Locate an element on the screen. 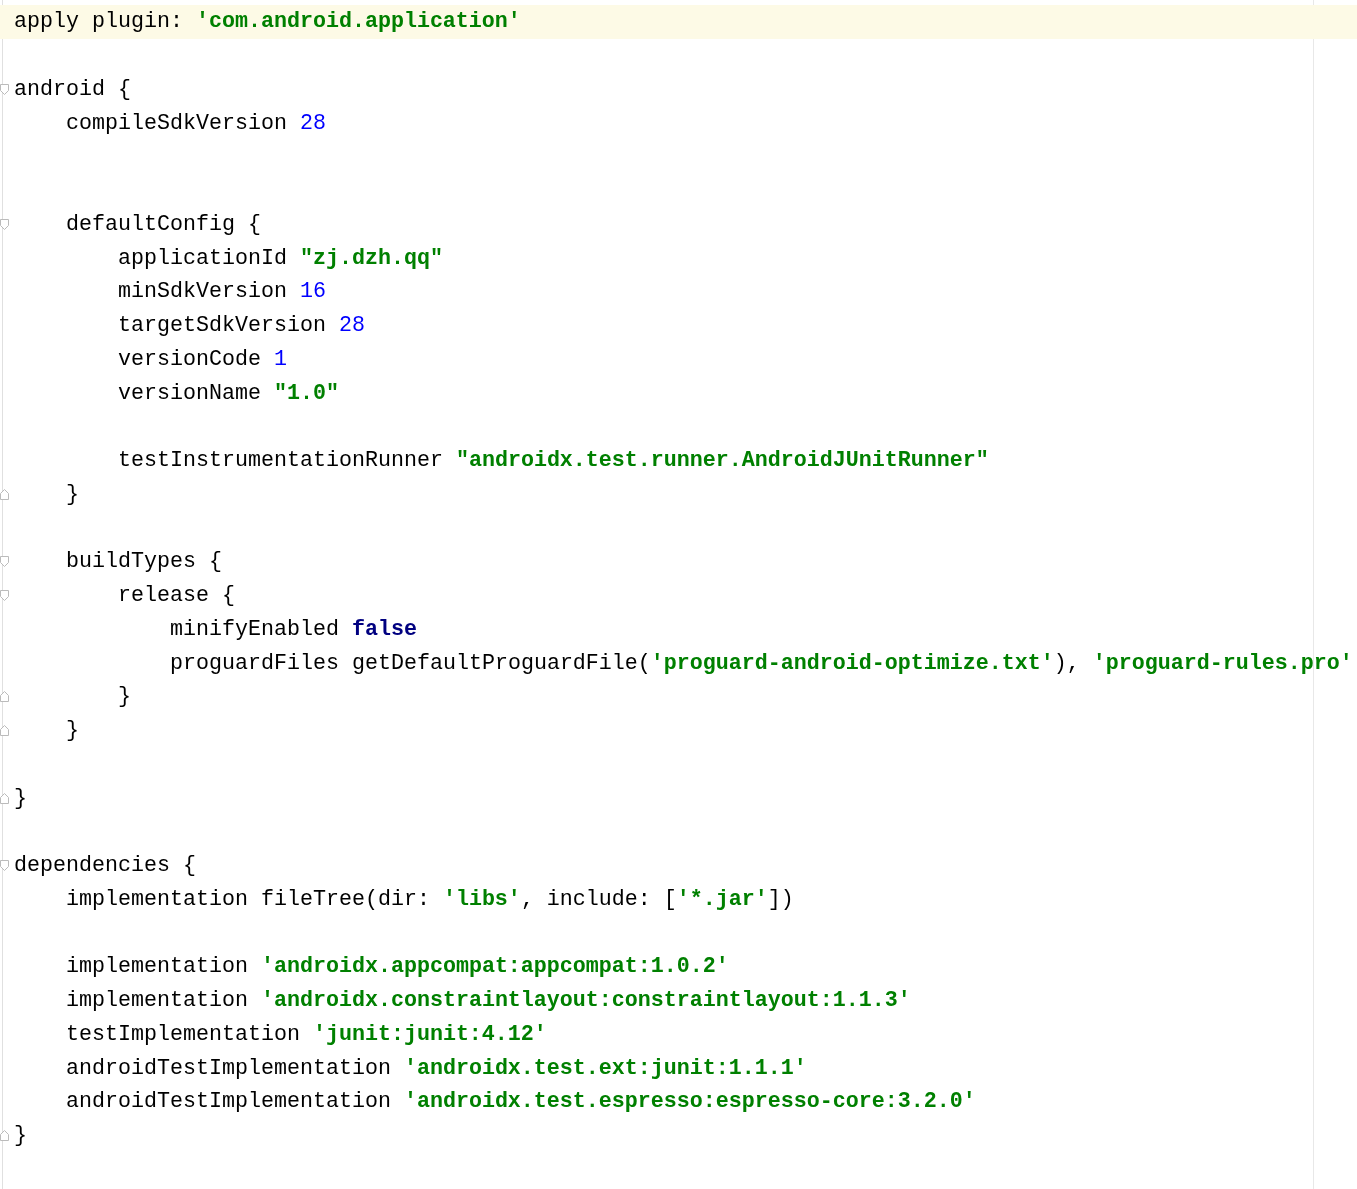  code-line: applicationId "zj.dzh.qq" is located at coordinates (280, 258).